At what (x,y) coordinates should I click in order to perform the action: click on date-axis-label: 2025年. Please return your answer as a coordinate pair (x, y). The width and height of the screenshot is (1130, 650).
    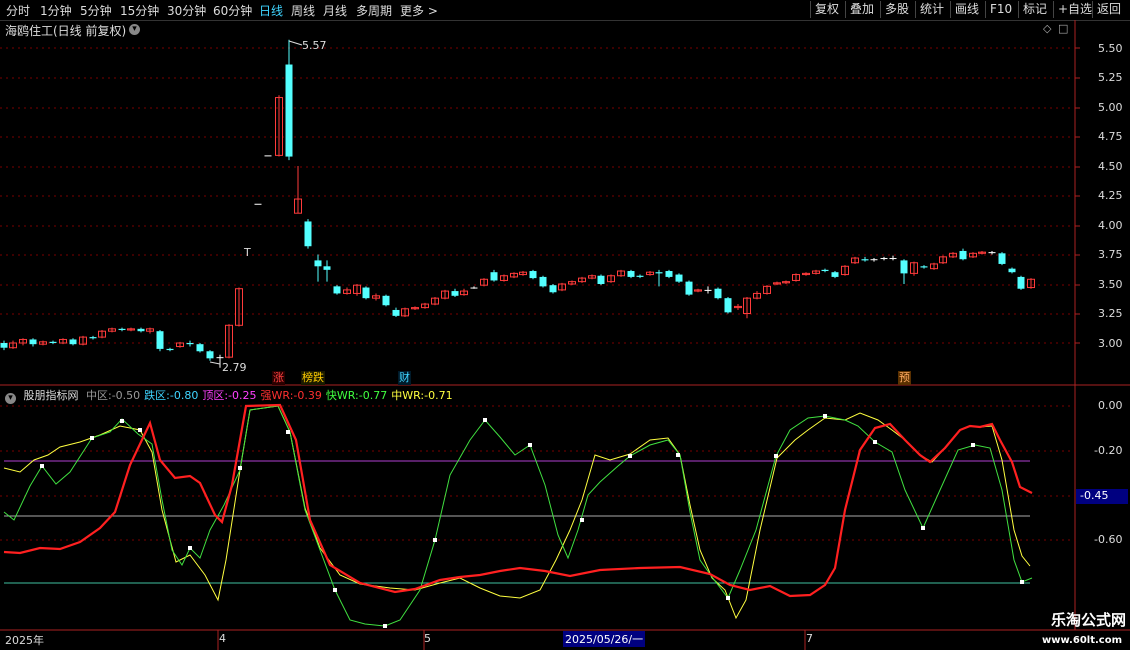
    Looking at the image, I should click on (24, 640).